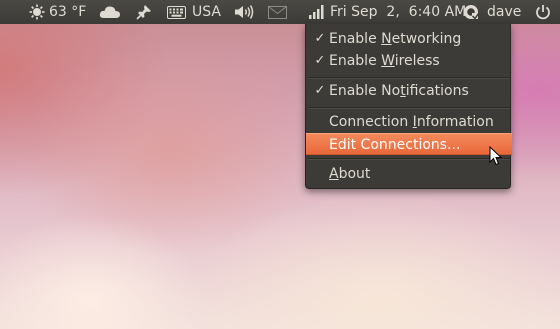 Image resolution: width=560 pixels, height=329 pixels. What do you see at coordinates (350, 174) in the screenshot?
I see `about-label: About` at bounding box center [350, 174].